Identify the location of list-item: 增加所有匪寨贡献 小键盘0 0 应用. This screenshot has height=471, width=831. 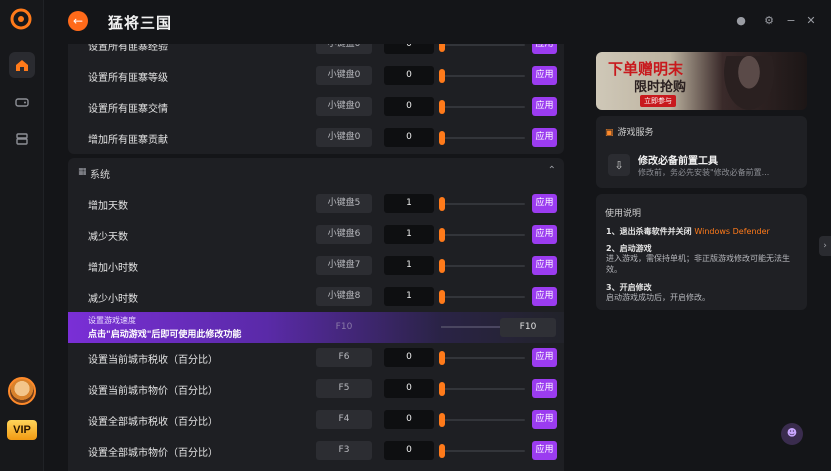
(316, 138).